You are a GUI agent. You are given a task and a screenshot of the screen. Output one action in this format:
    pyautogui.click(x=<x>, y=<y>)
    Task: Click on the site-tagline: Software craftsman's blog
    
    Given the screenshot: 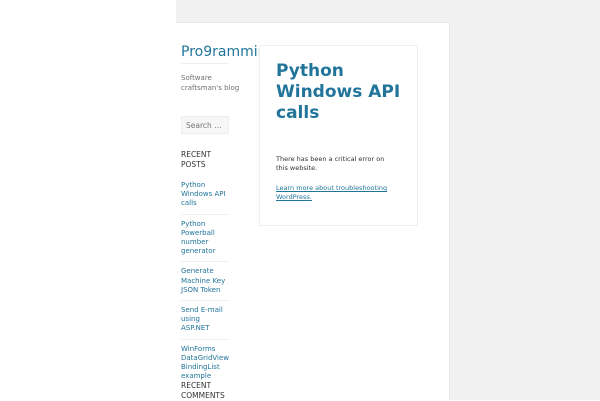 What is the action you would take?
    pyautogui.click(x=210, y=83)
    